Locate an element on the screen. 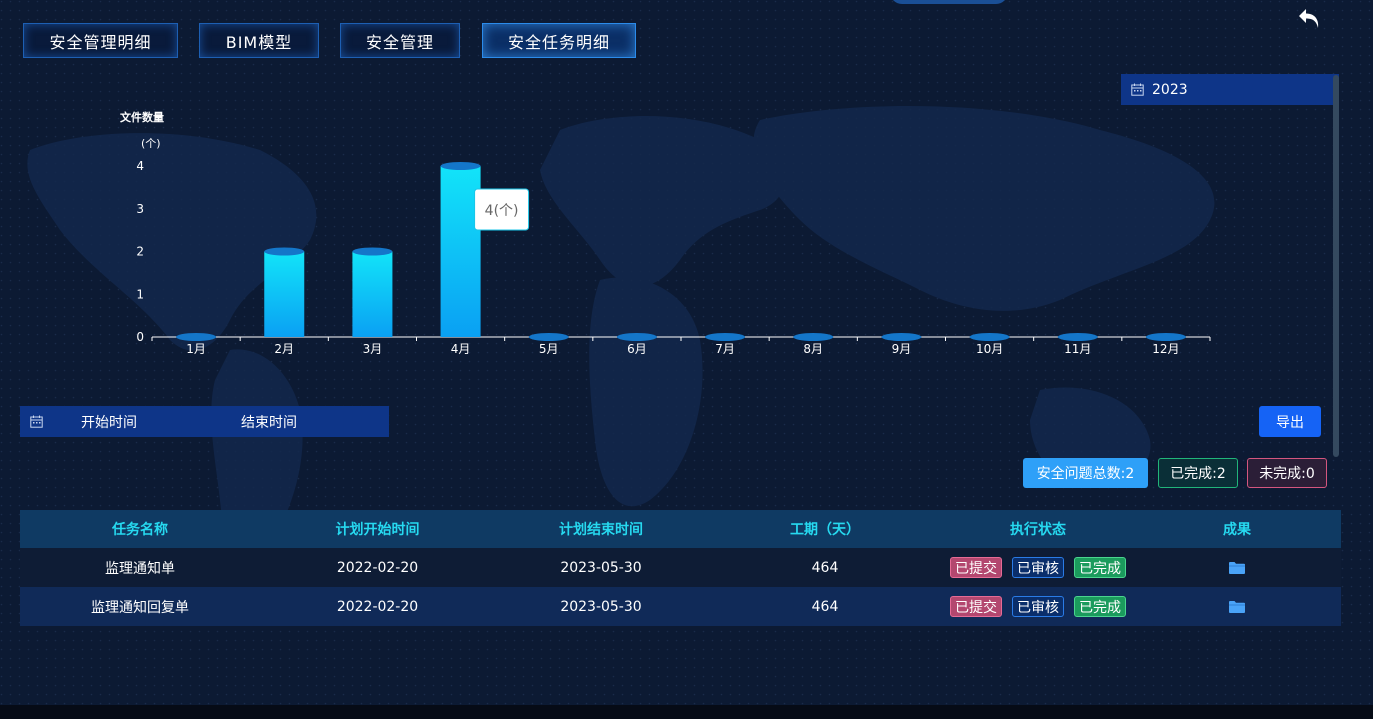 This screenshot has width=1373, height=719. x-tick-label: 3月 is located at coordinates (373, 349).